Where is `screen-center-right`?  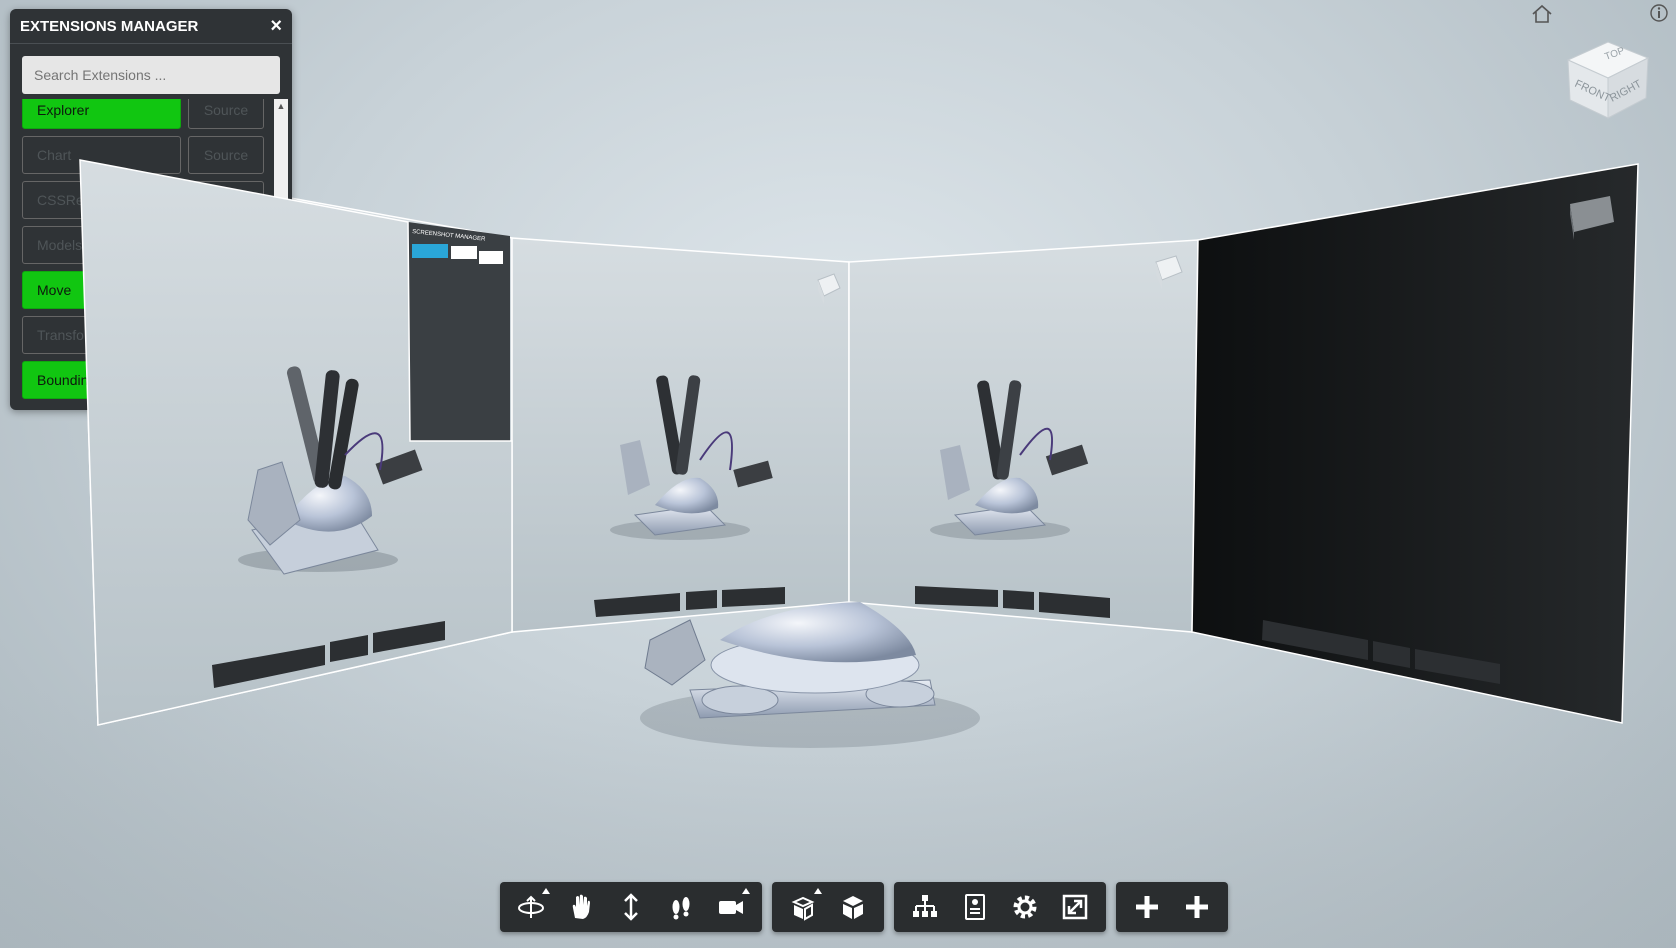
screen-center-right is located at coordinates (1023, 436).